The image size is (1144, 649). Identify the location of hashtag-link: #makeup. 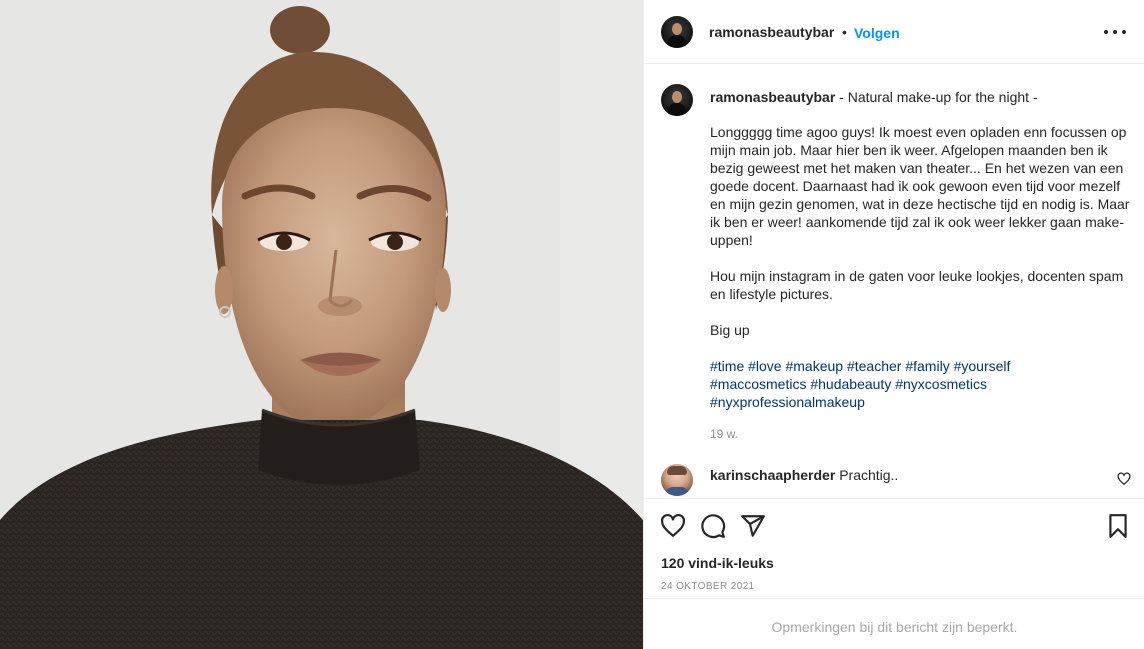
(814, 366).